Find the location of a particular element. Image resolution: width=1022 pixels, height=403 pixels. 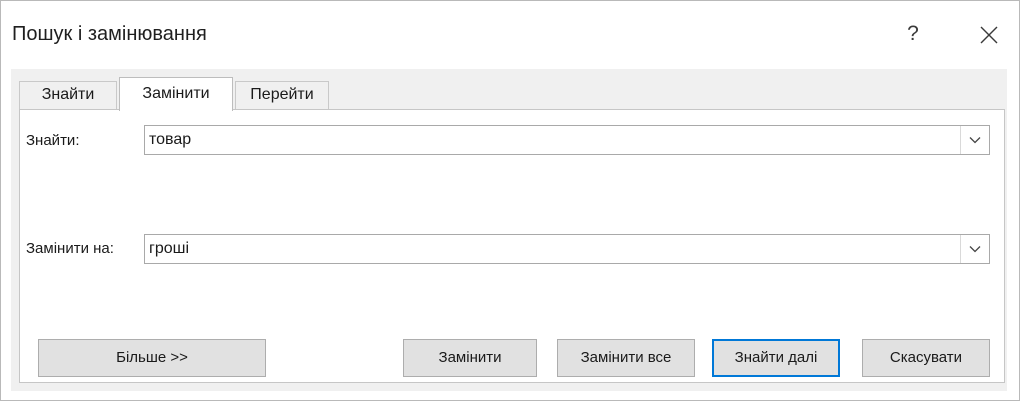

close-button is located at coordinates (989, 36).